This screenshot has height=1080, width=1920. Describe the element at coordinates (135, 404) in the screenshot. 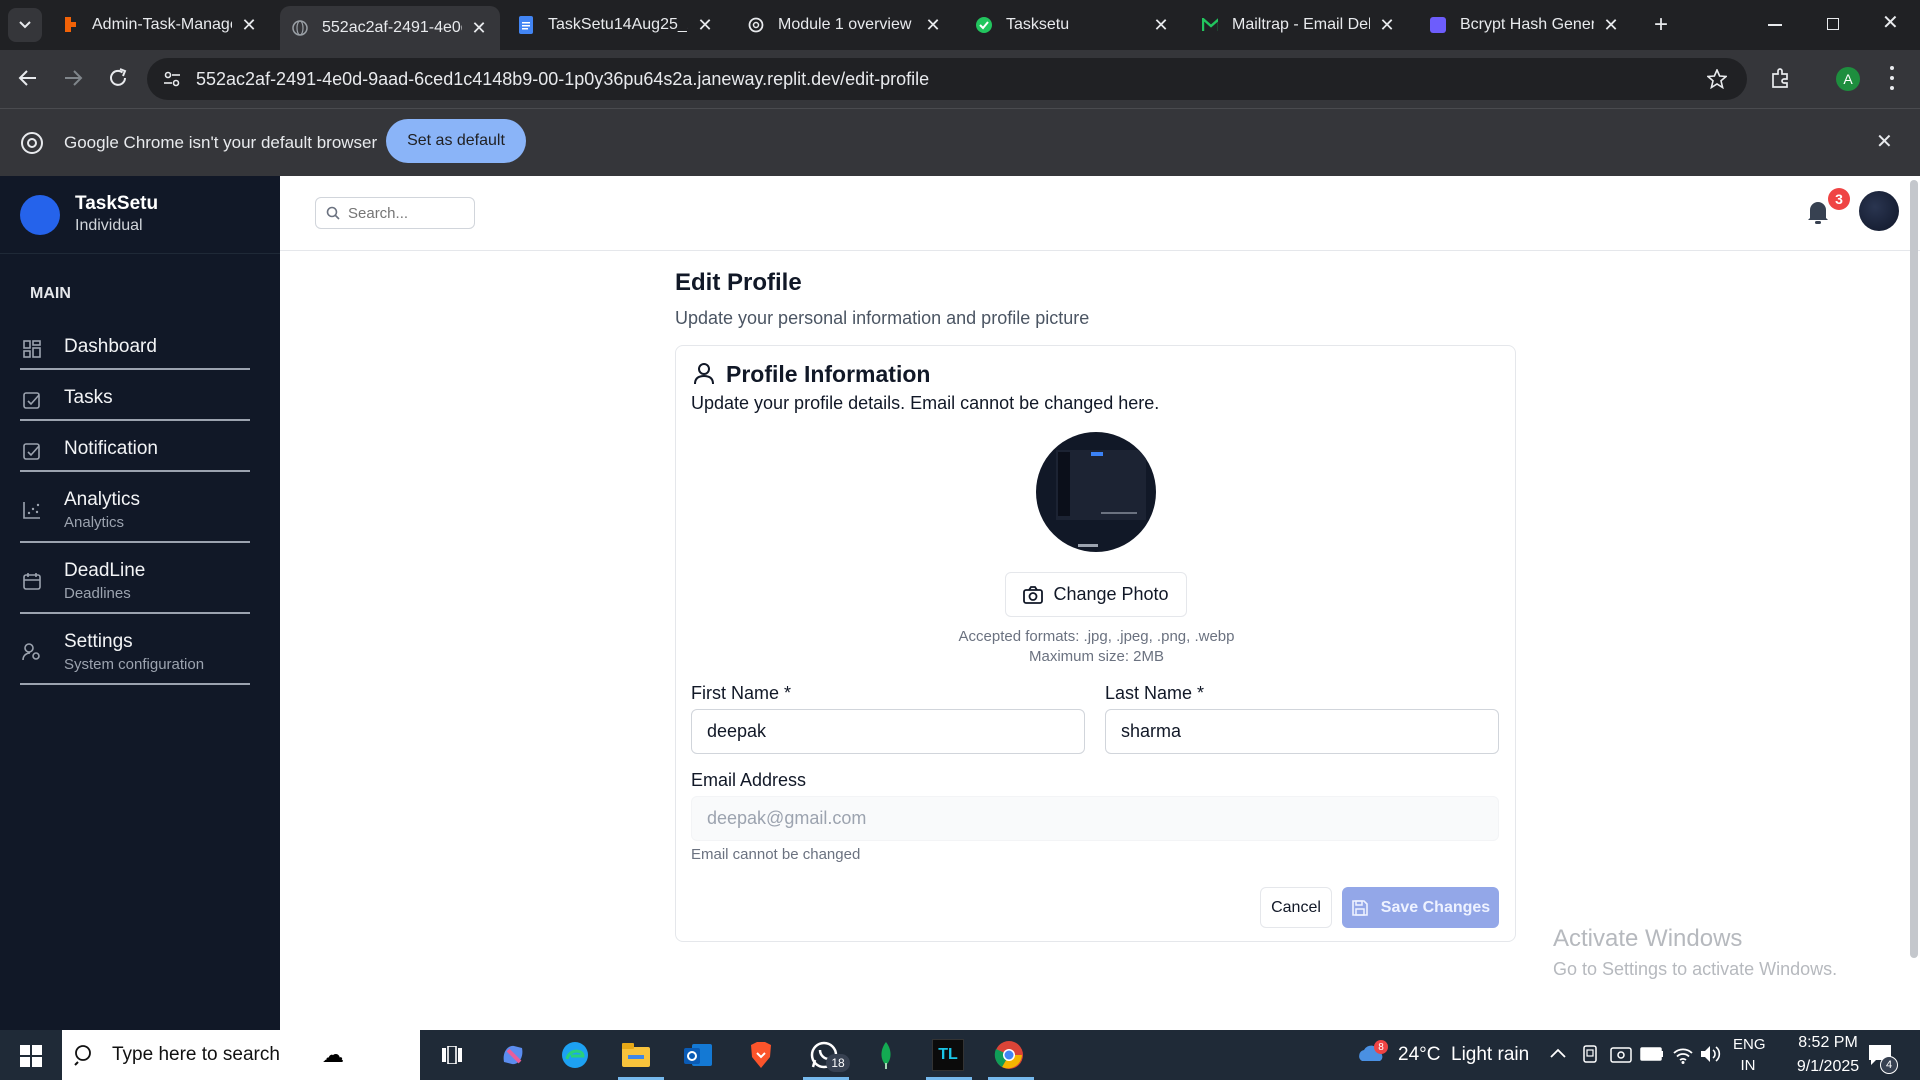

I see `sidebar-item-tasks: Tasks` at that location.